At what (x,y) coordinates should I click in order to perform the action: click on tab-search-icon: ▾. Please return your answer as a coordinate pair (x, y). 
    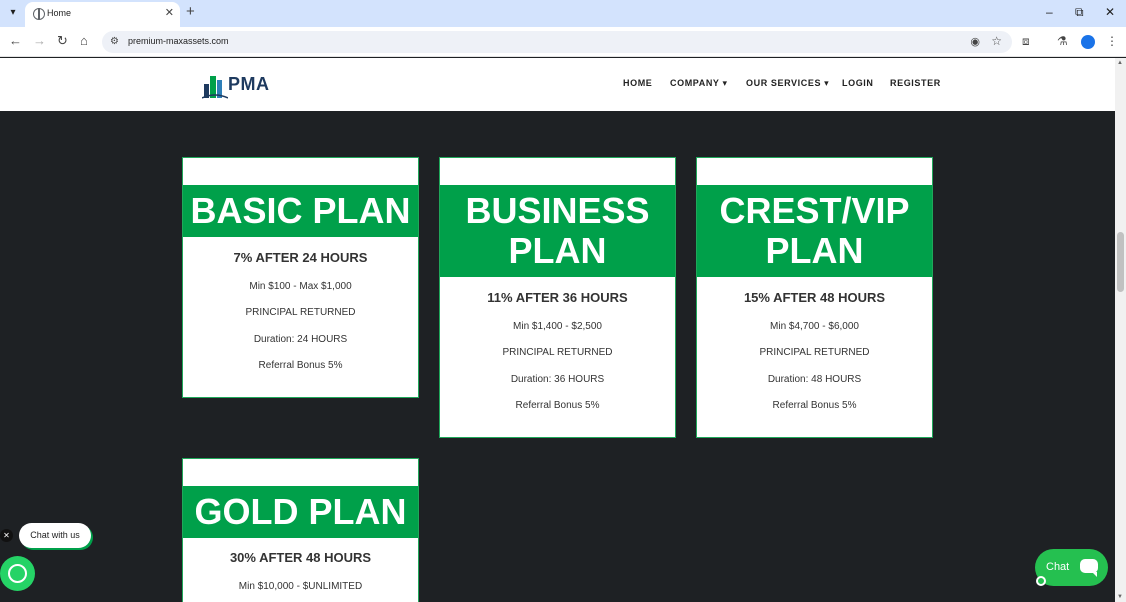
    Looking at the image, I should click on (13, 13).